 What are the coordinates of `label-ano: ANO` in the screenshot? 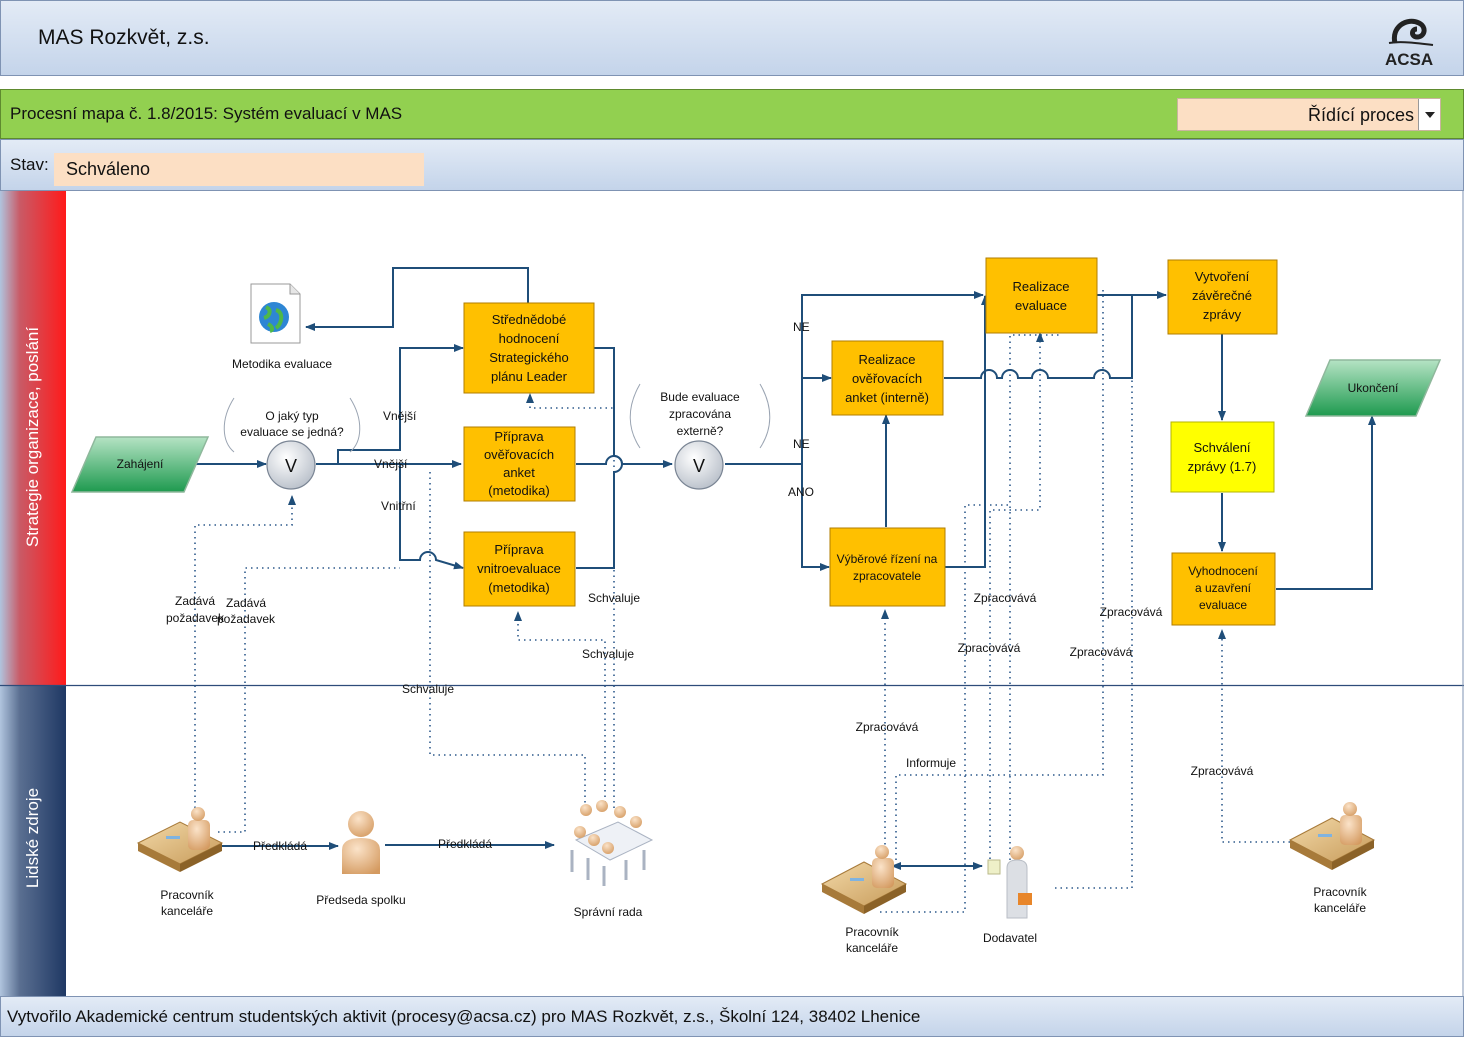 It's located at (801, 492).